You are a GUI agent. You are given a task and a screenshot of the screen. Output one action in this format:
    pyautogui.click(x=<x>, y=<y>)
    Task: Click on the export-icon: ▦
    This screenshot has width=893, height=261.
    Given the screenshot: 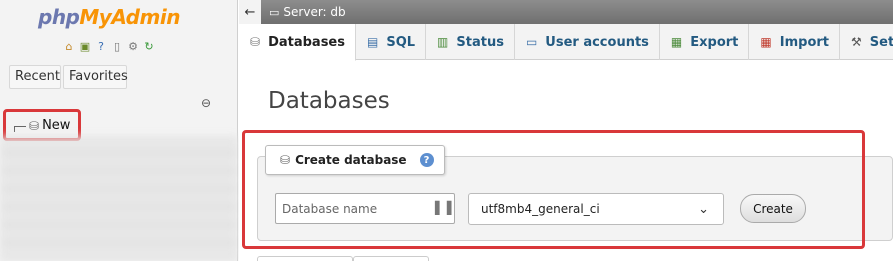 What is the action you would take?
    pyautogui.click(x=676, y=42)
    